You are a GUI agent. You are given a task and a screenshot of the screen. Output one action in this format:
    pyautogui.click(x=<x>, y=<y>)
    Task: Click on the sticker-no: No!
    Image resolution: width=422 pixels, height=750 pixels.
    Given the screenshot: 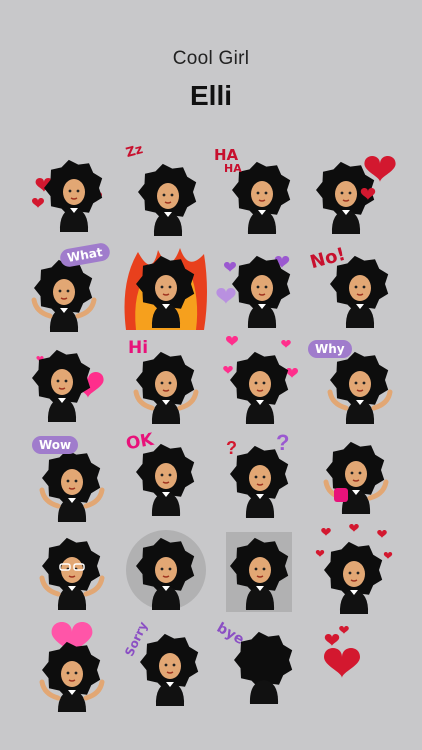 What is the action you would take?
    pyautogui.click(x=353, y=289)
    